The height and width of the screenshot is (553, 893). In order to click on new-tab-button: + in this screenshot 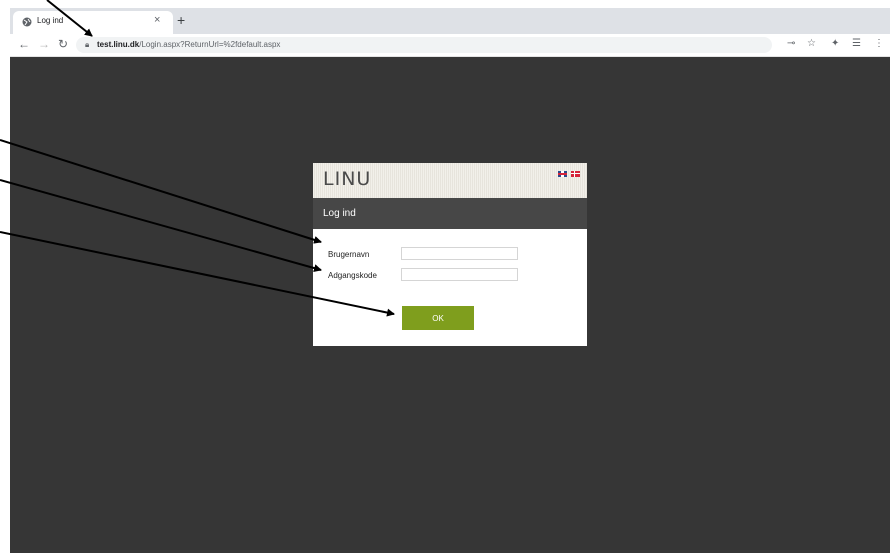, I will do `click(181, 20)`.